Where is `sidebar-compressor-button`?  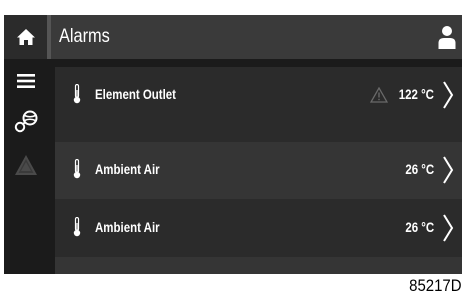
sidebar-compressor-button is located at coordinates (25, 122).